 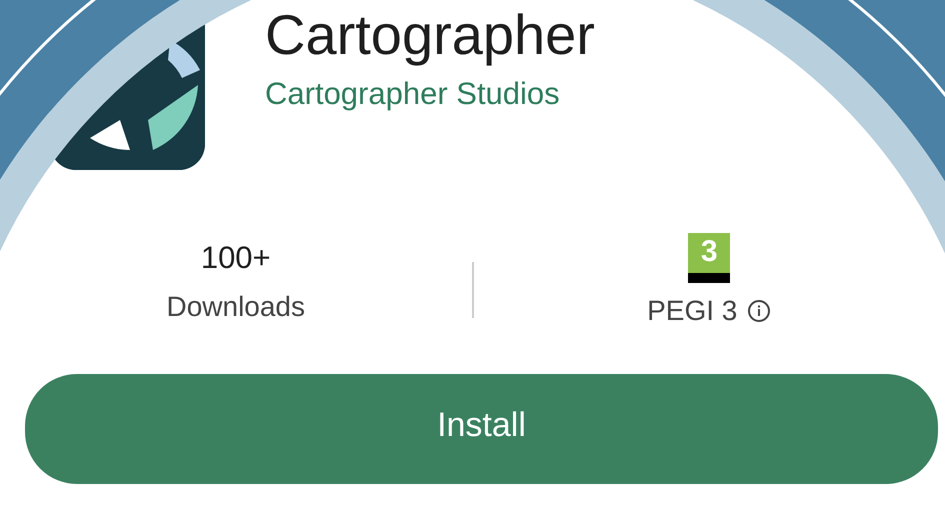 What do you see at coordinates (235, 258) in the screenshot?
I see `download-count: 100+` at bounding box center [235, 258].